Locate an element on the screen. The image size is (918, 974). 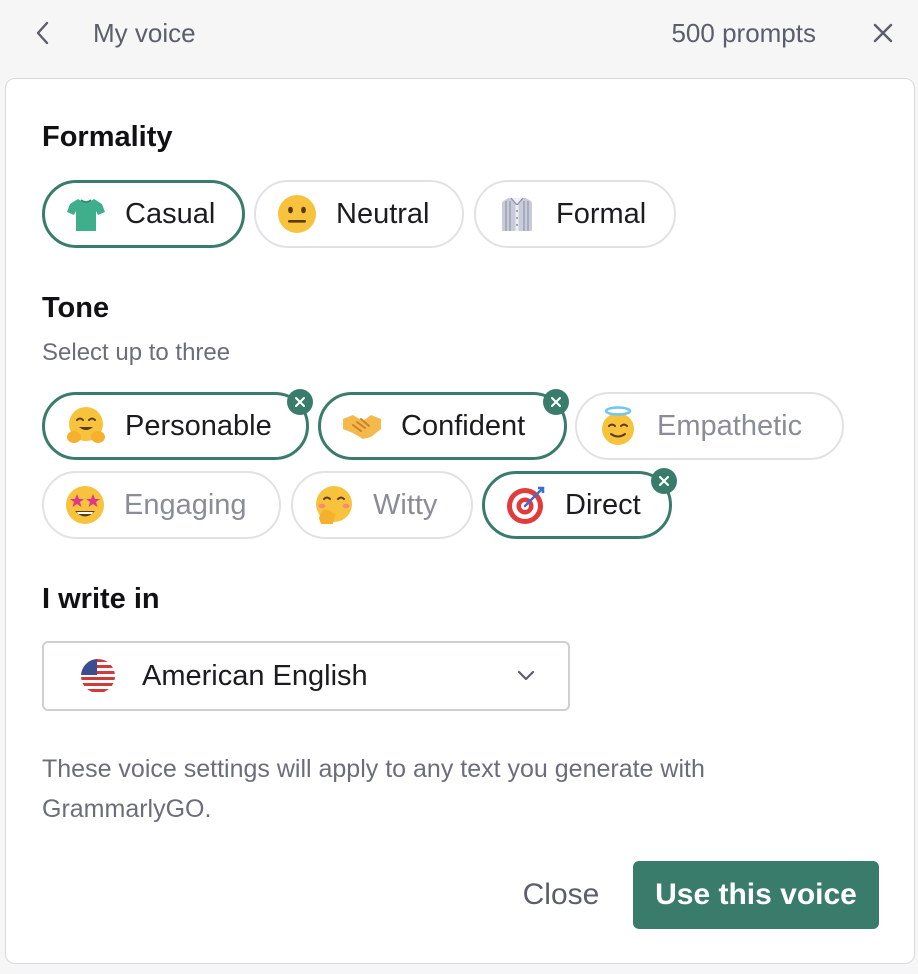
page-title: My voice is located at coordinates (144, 33).